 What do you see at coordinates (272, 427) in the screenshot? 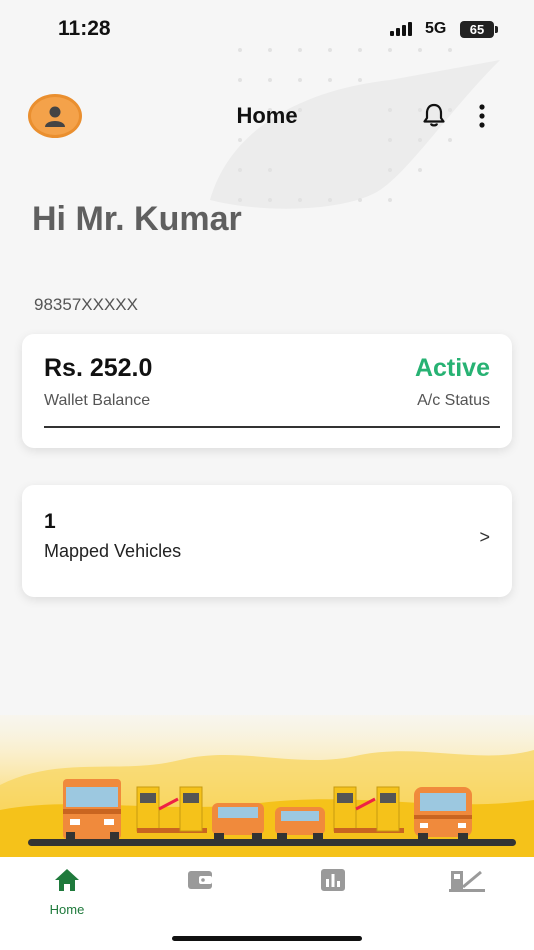
I see `card-divider` at bounding box center [272, 427].